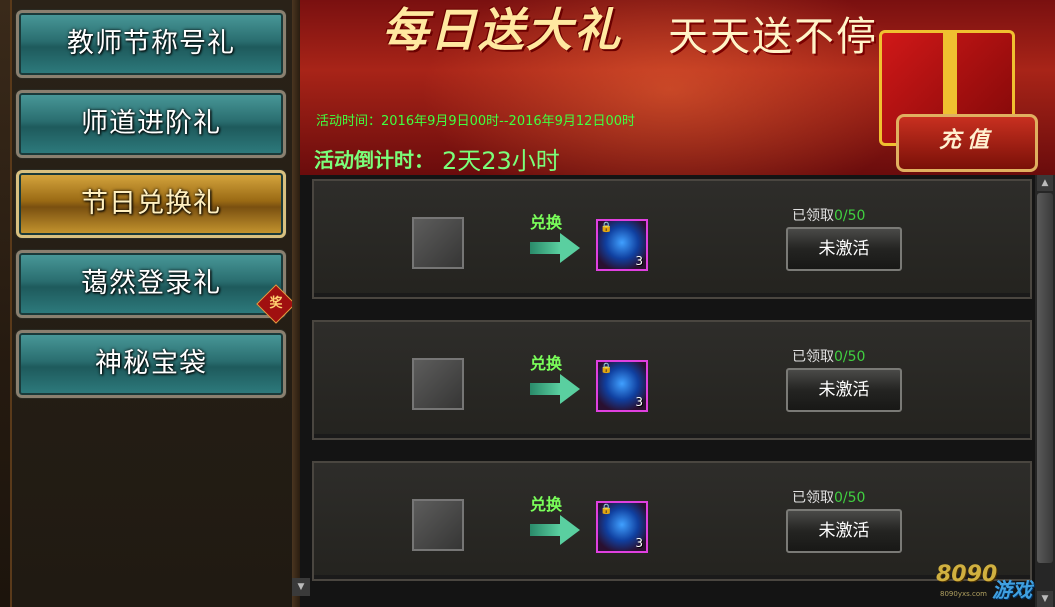  I want to click on site-watermark-logo: 8090 游戏 8090yxs.com, so click(992, 581).